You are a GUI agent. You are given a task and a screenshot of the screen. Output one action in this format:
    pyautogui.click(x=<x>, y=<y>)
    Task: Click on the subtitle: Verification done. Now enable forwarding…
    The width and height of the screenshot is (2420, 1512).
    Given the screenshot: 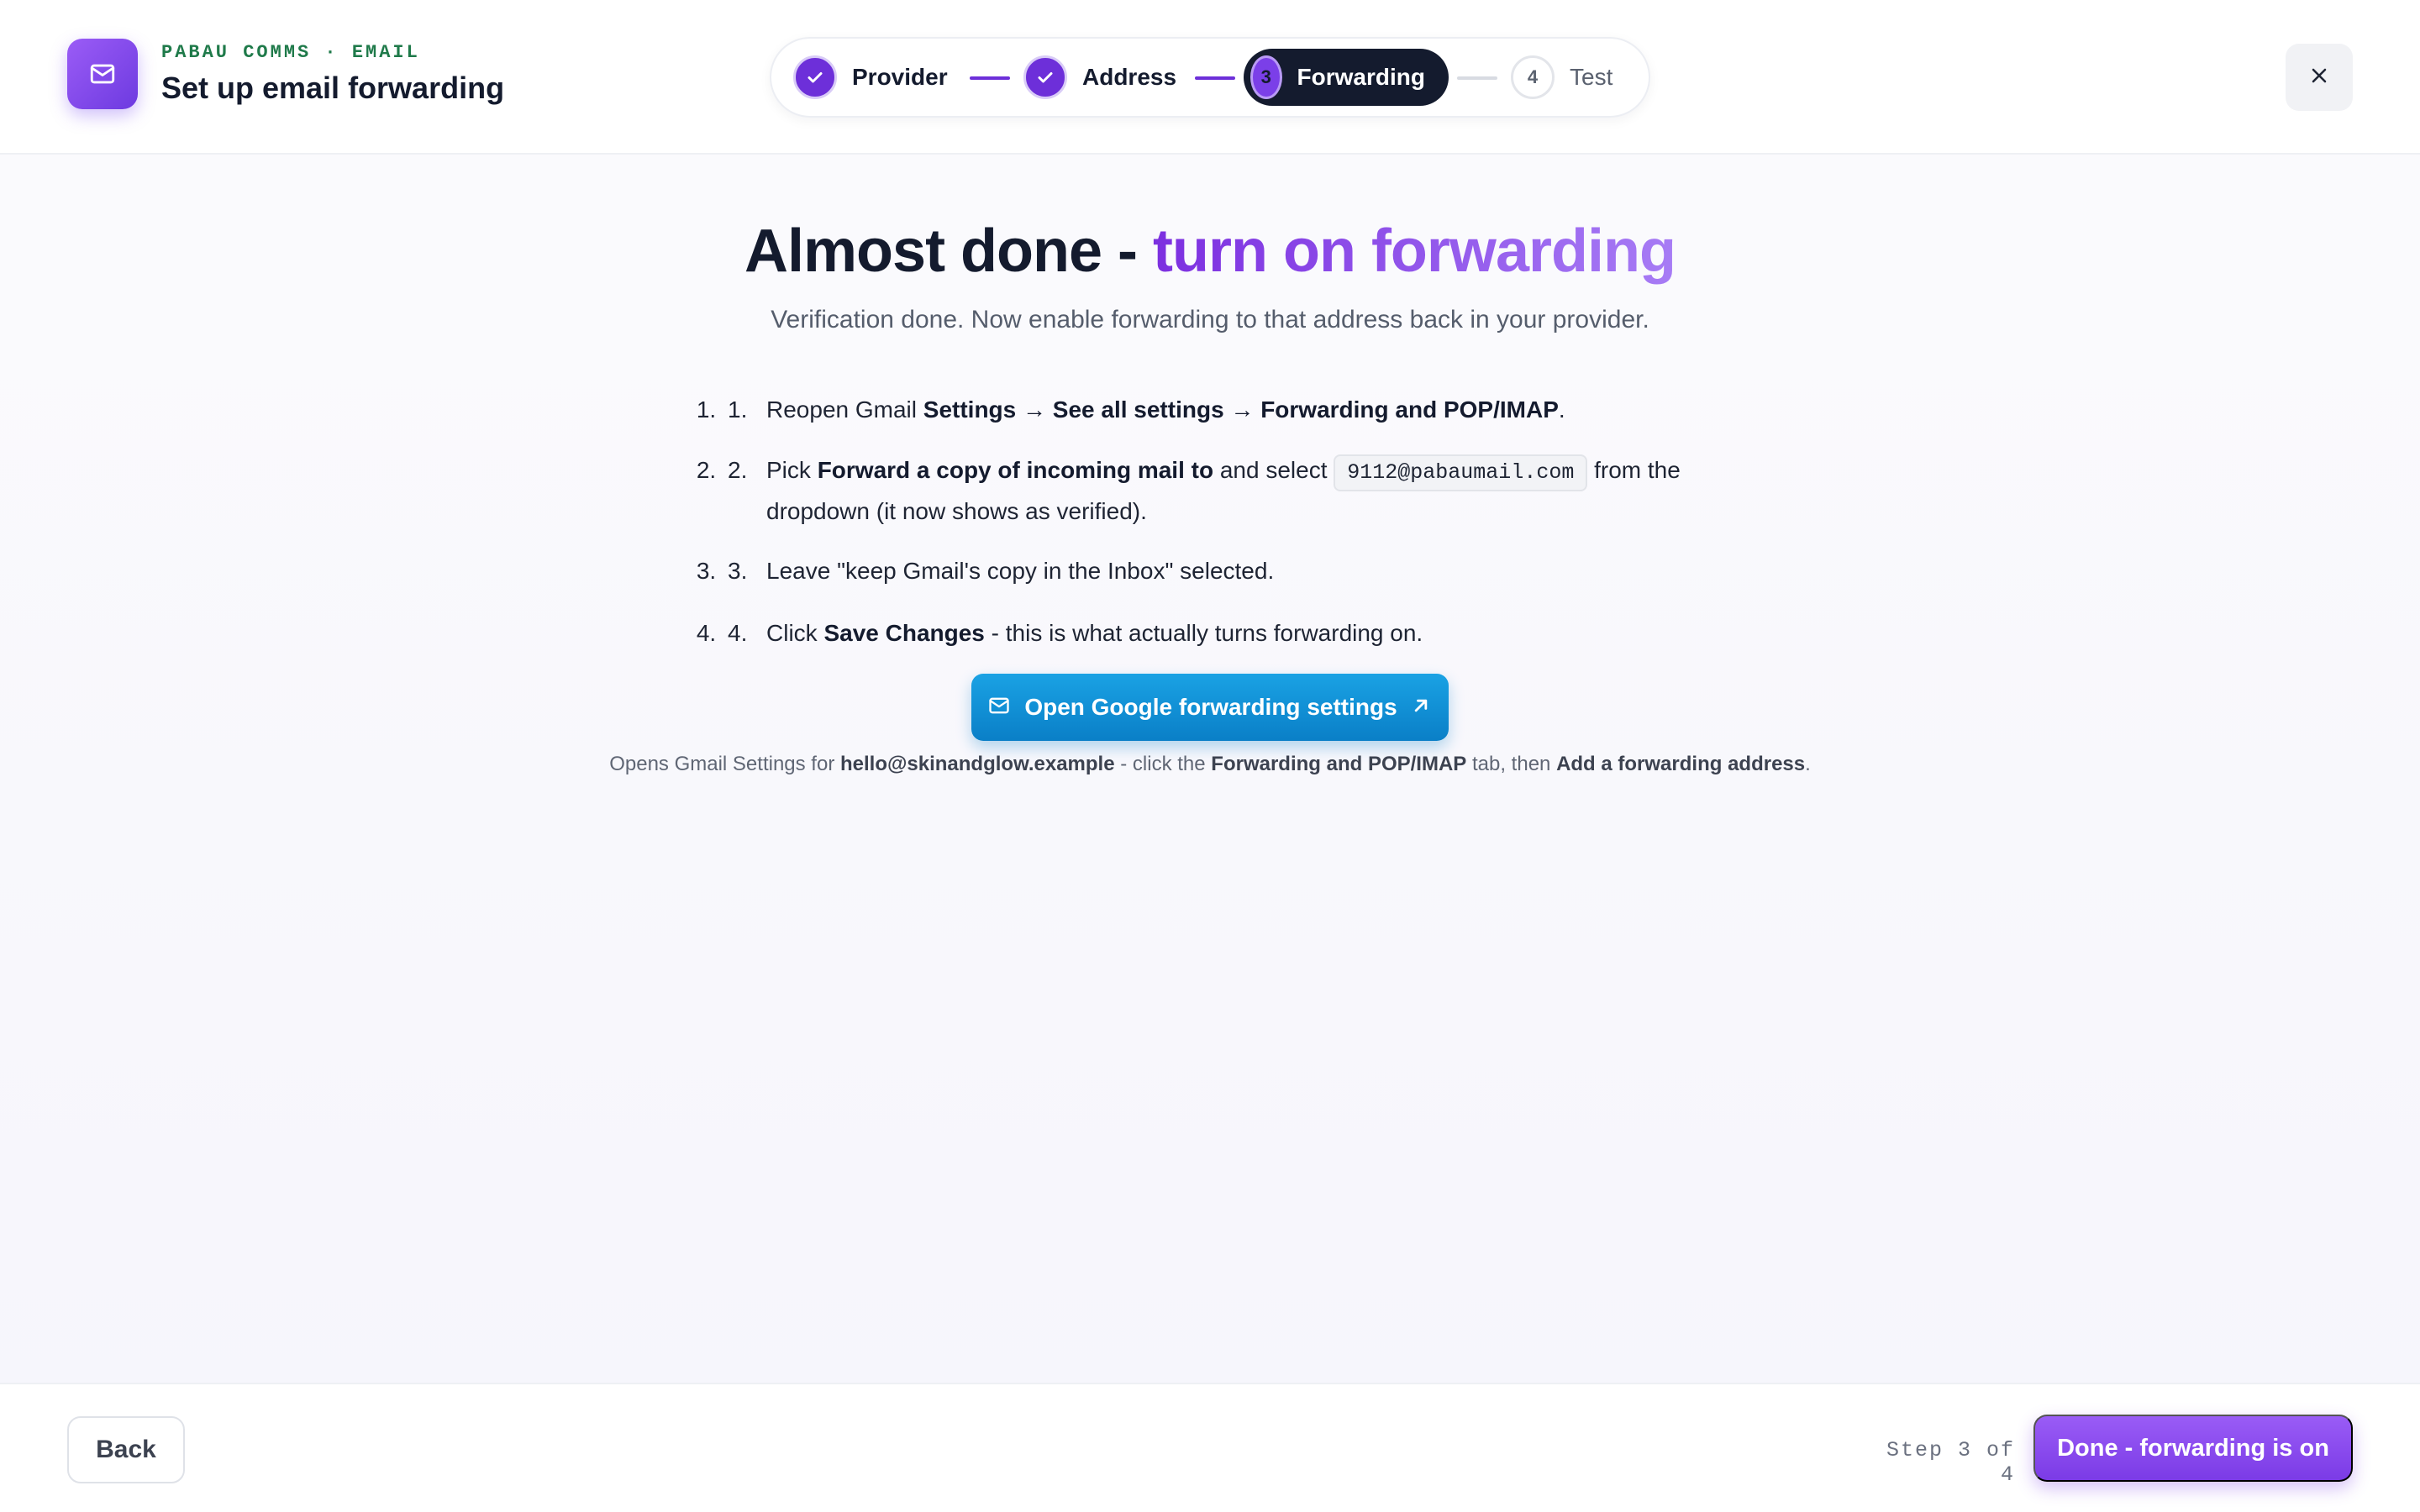 What is the action you would take?
    pyautogui.click(x=1210, y=319)
    